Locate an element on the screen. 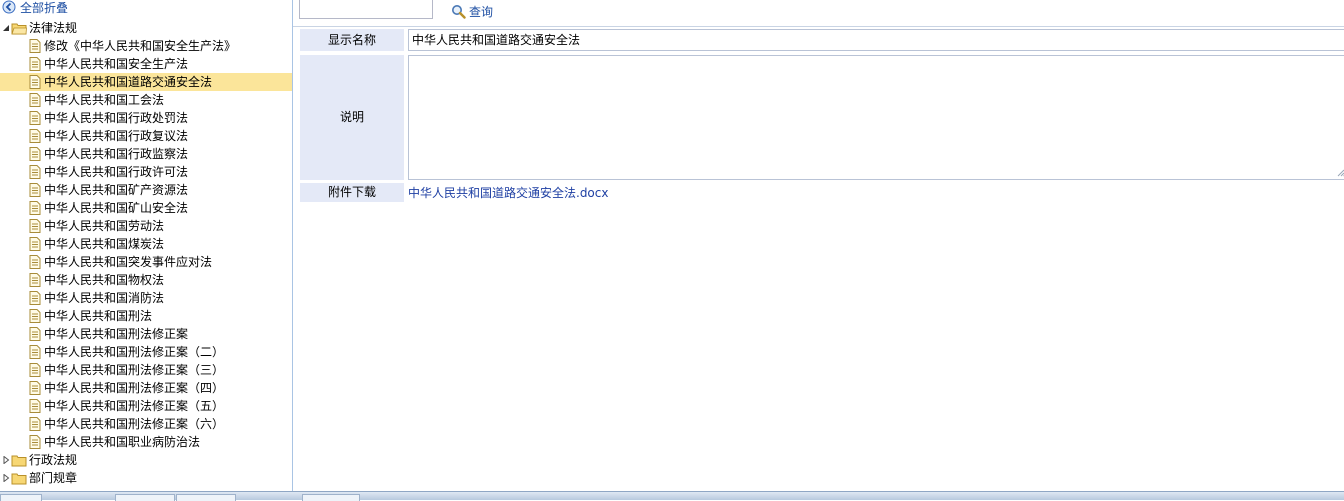 The image size is (1344, 501). tree-item-label: 中华人民共和国刑法修正案 is located at coordinates (116, 334).